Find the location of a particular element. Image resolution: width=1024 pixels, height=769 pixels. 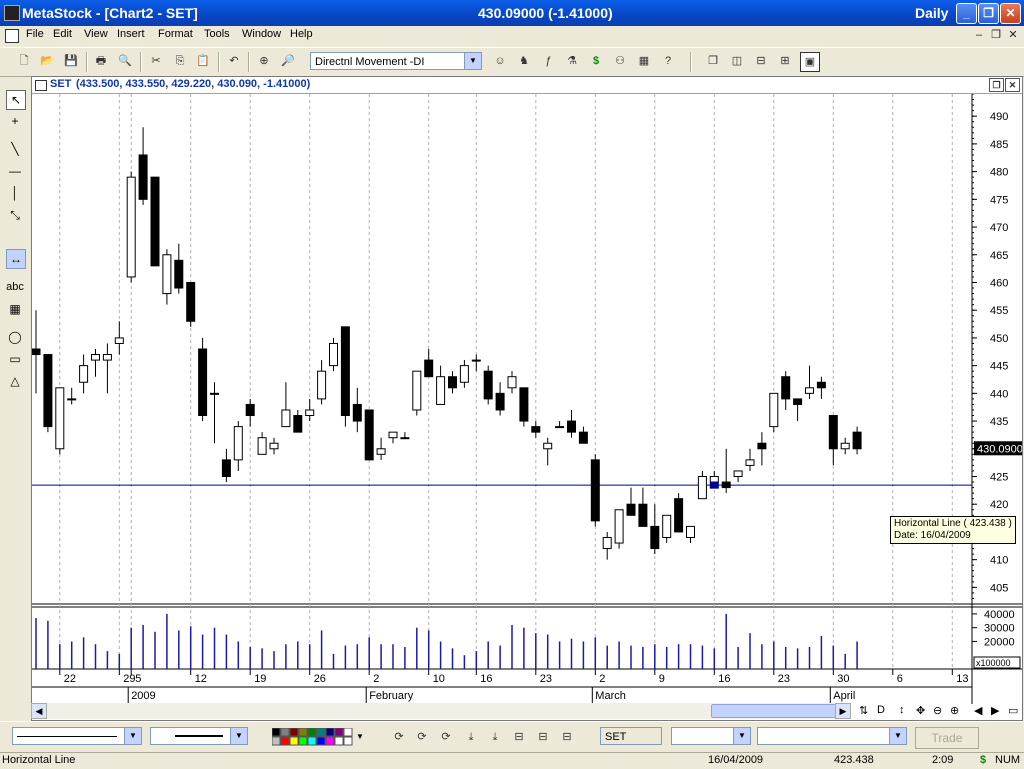

cascade-icon: ❐ is located at coordinates (713, 61).